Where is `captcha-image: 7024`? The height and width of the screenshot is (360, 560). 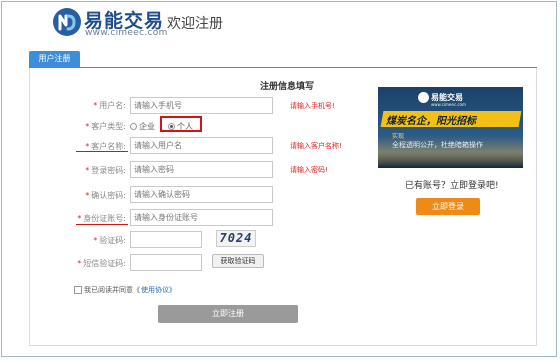
captcha-image: 7024 is located at coordinates (236, 238).